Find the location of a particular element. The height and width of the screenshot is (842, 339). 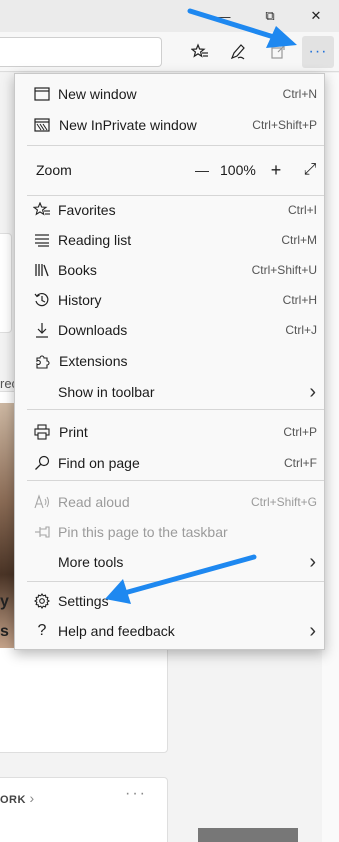

close-window-button: ✕ is located at coordinates (316, 16).